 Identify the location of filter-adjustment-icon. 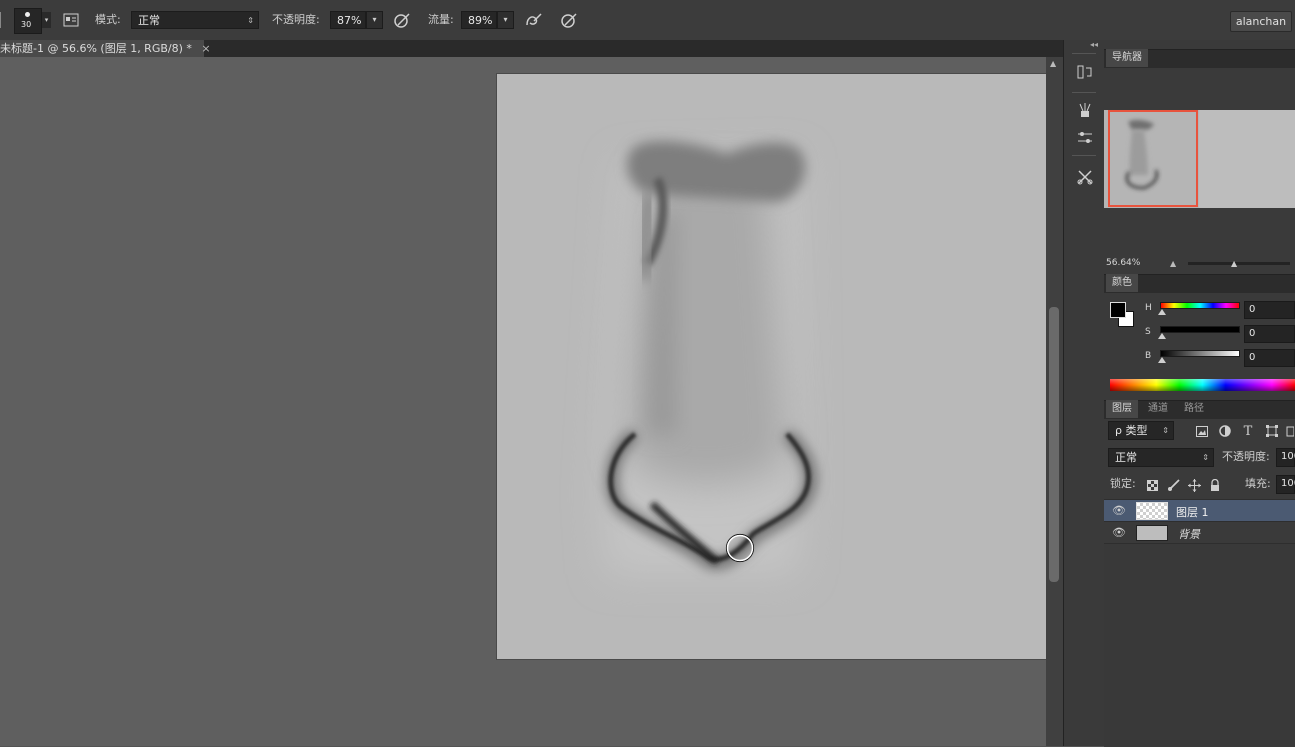
(1225, 431).